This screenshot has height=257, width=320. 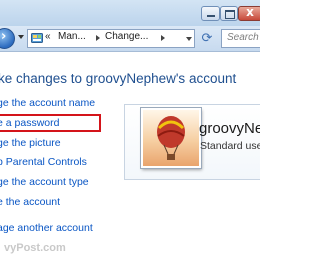 I want to click on refresh-icon: ⟳, so click(x=207, y=39).